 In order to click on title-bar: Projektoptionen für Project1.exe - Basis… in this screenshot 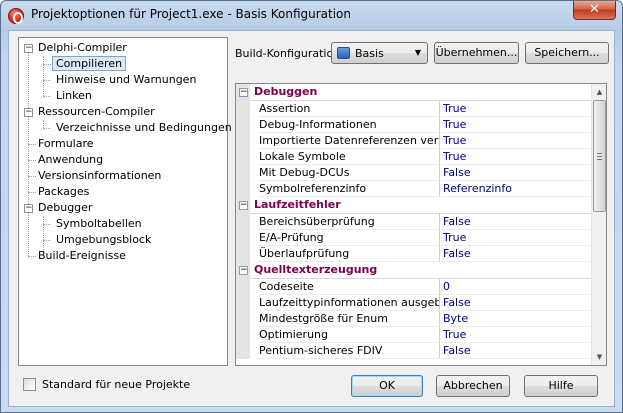, I will do `click(311, 15)`.